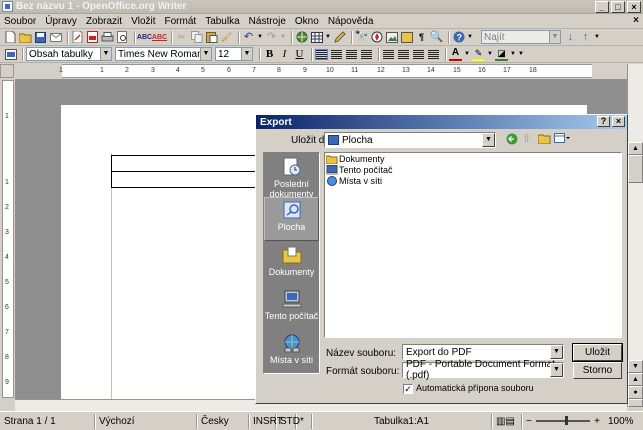  Describe the element at coordinates (299, 54) in the screenshot. I see `underline-button: U` at that location.